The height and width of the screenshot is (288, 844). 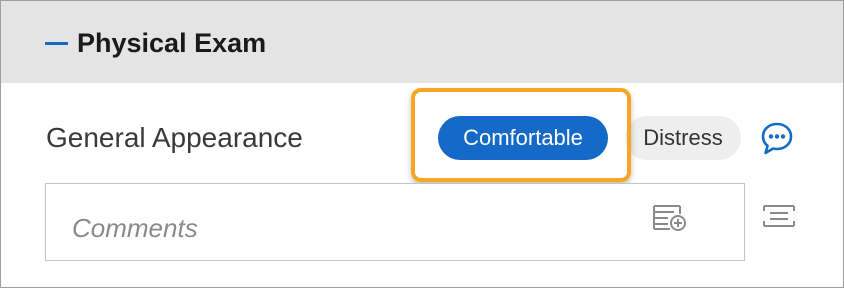 I want to click on highlight-callout, so click(x=521, y=135).